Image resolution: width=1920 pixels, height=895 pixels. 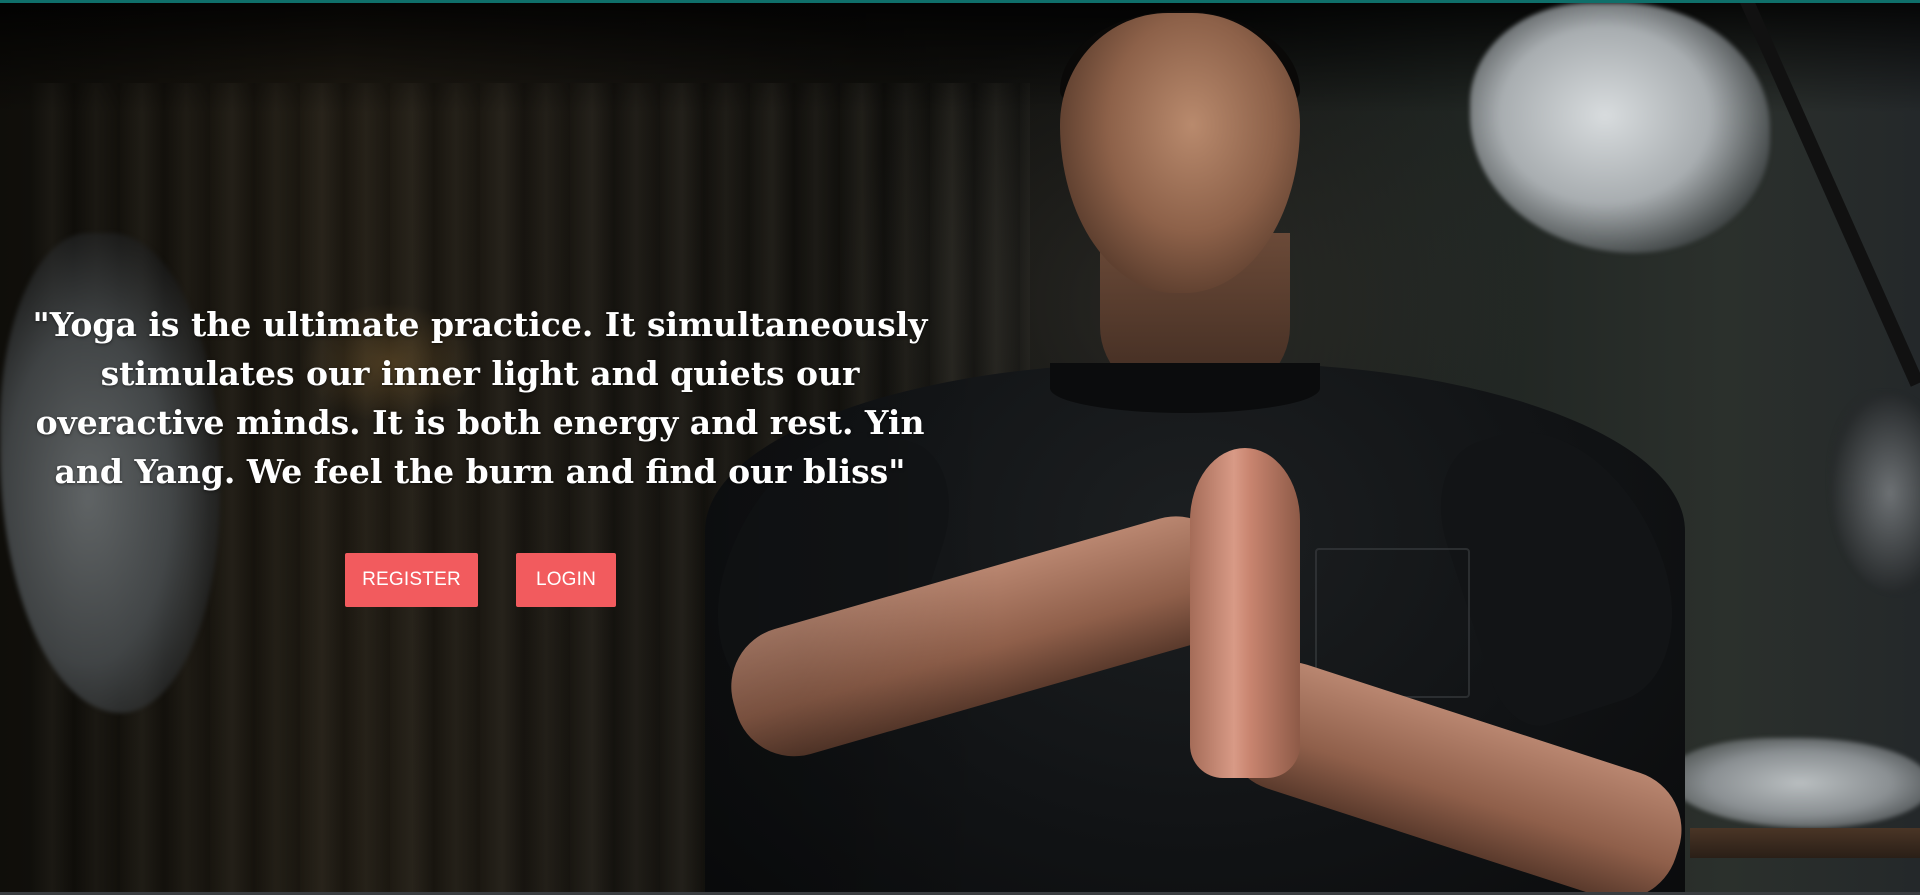 What do you see at coordinates (1185, 388) in the screenshot?
I see `person-collar` at bounding box center [1185, 388].